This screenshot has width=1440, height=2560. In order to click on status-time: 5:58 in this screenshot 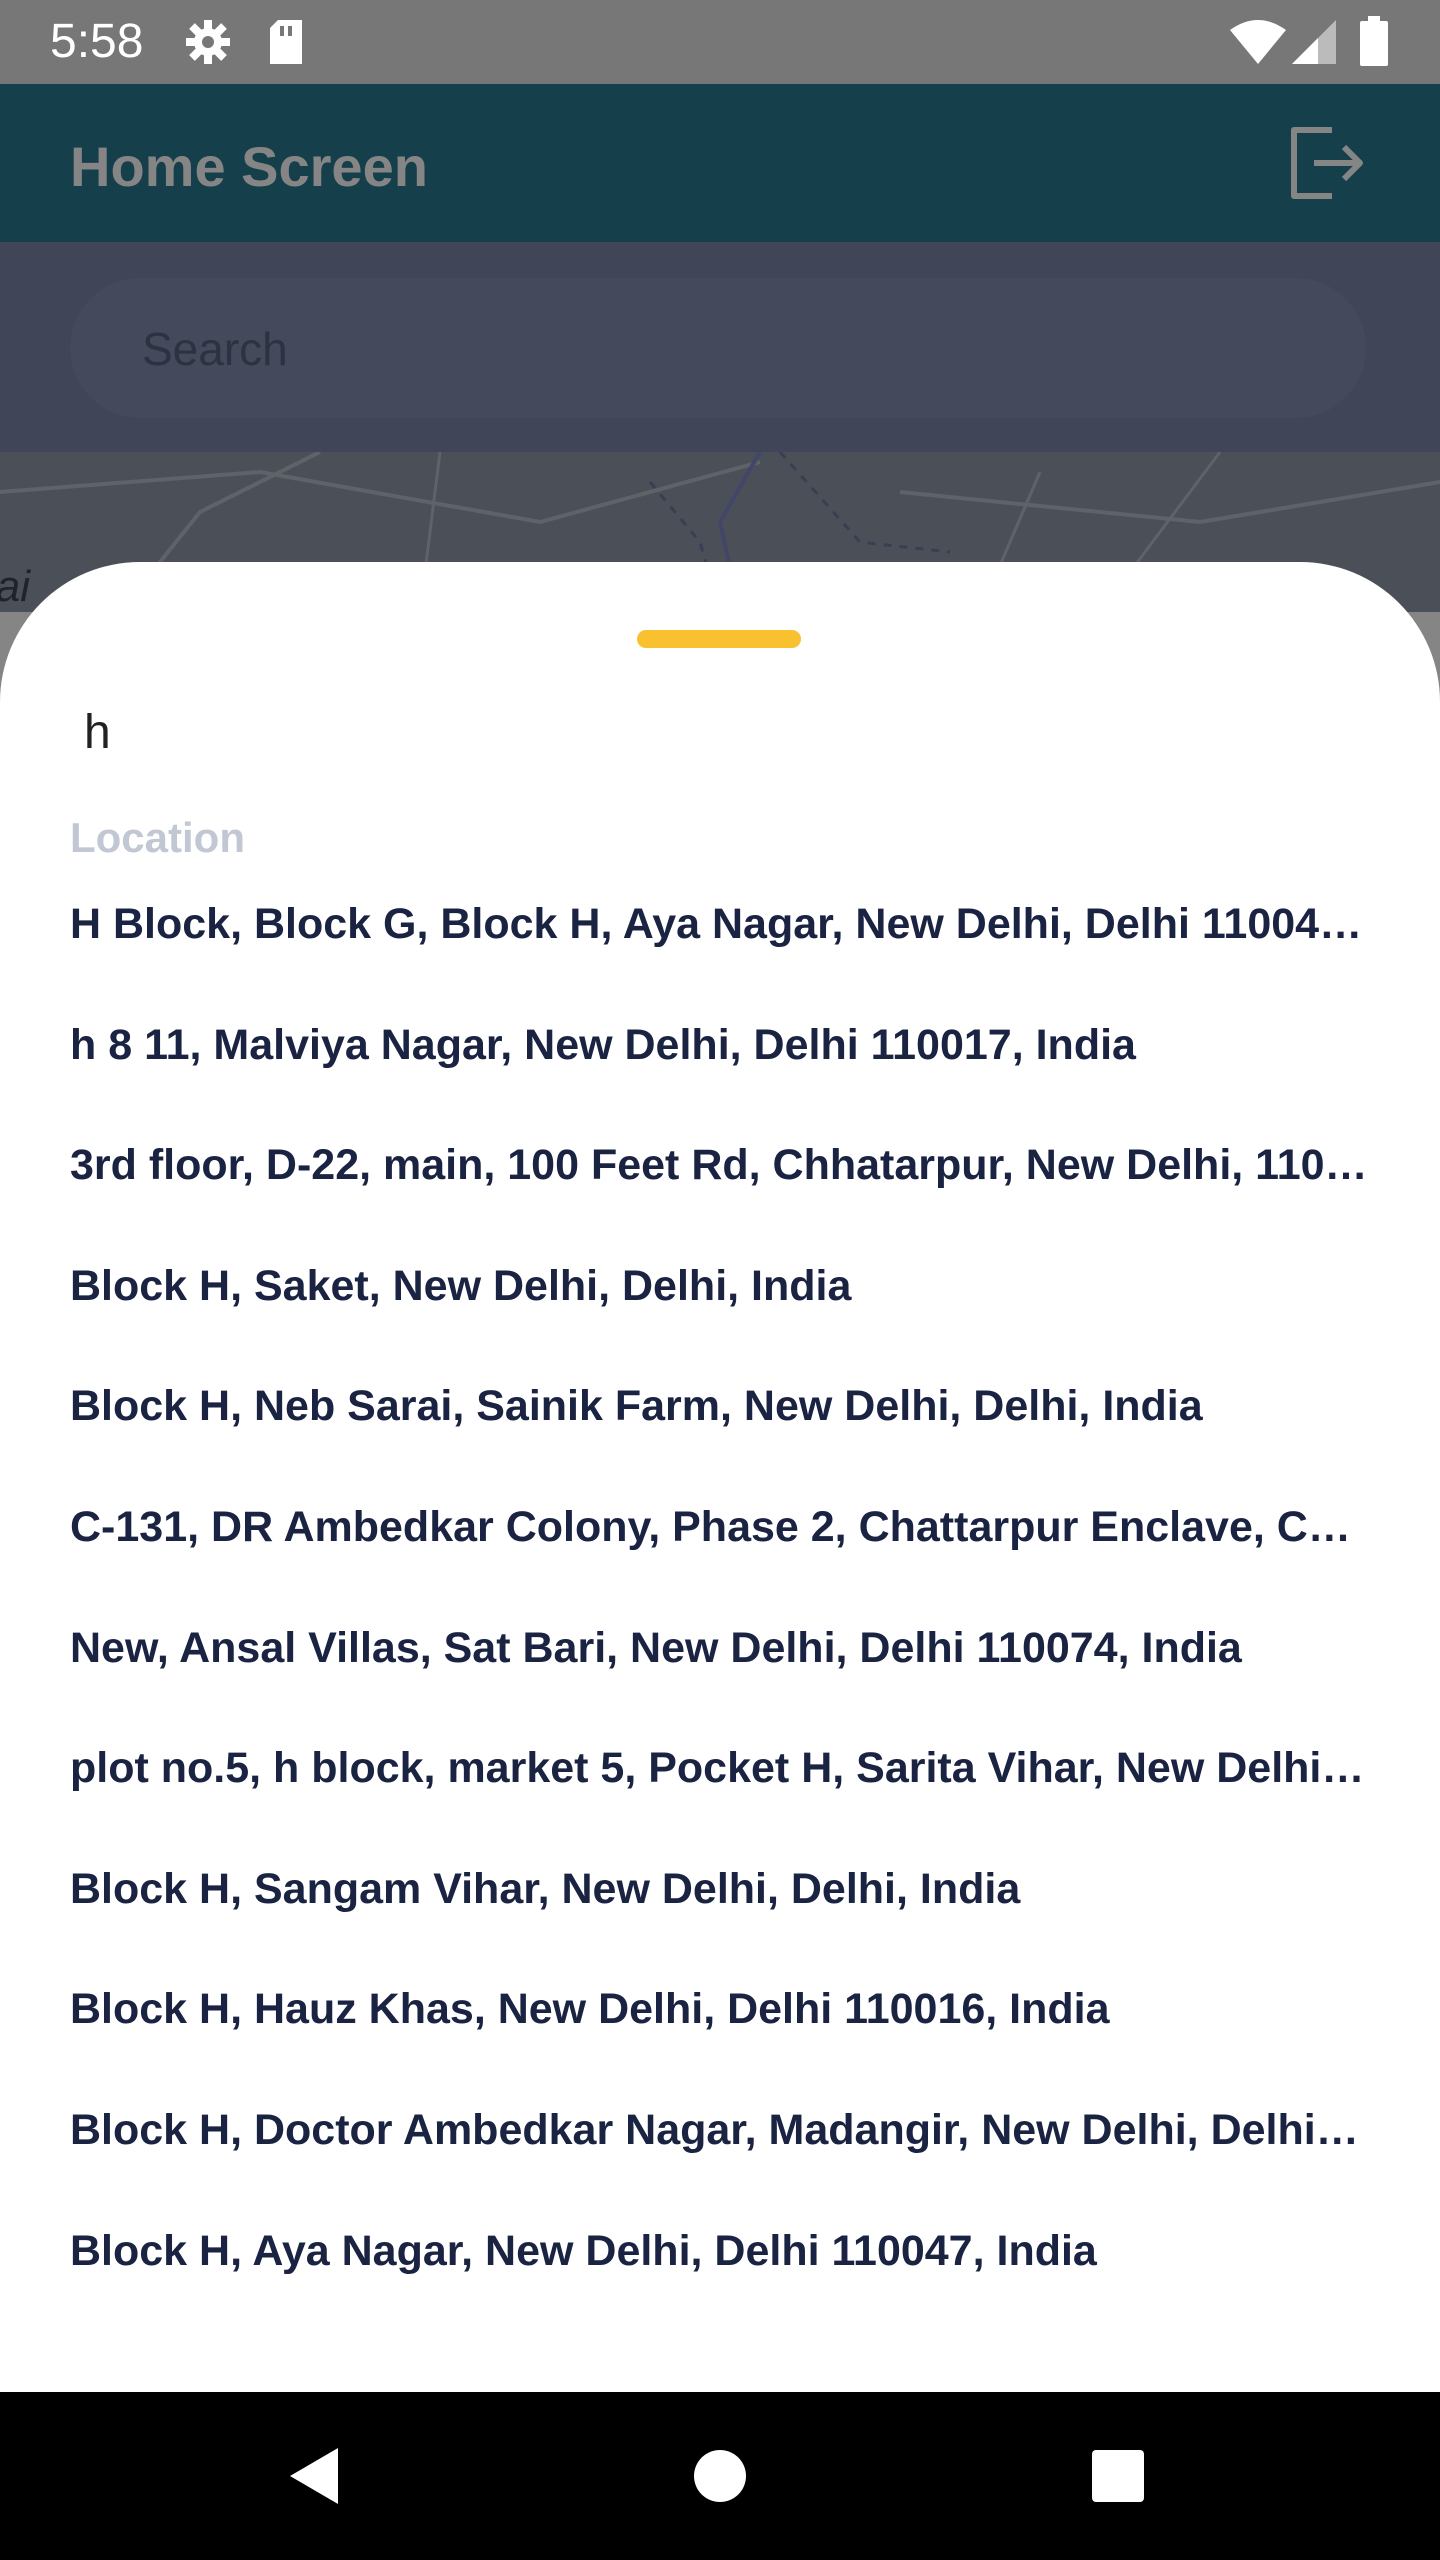, I will do `click(97, 41)`.